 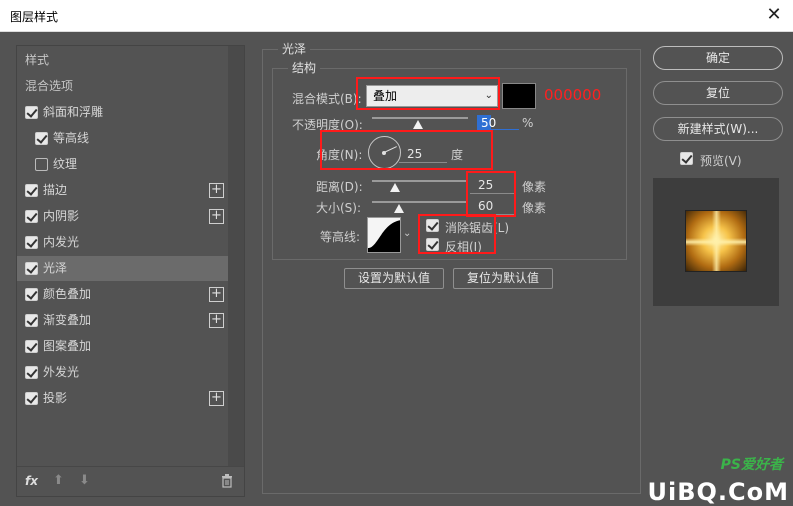 What do you see at coordinates (503, 278) in the screenshot?
I see `reset-default-button: 复位为默认值` at bounding box center [503, 278].